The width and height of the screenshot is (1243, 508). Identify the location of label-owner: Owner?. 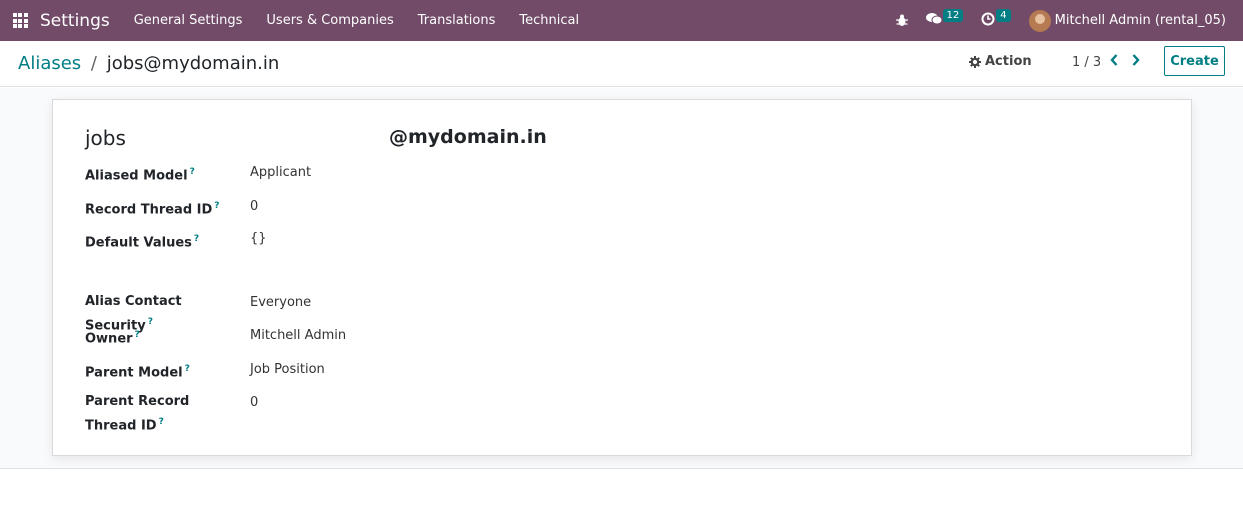
(112, 338).